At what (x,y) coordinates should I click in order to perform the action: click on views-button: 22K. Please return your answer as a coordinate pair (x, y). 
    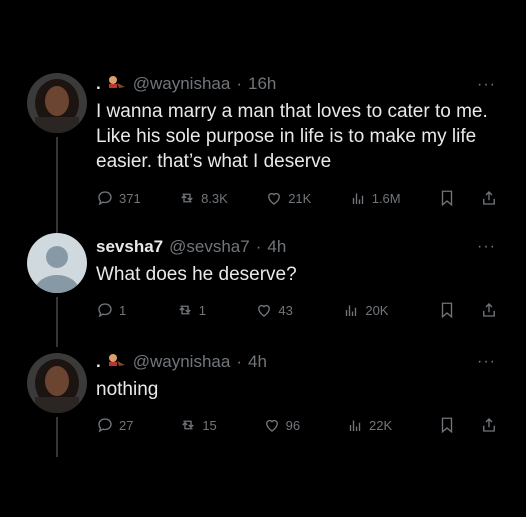
    Looking at the image, I should click on (369, 425).